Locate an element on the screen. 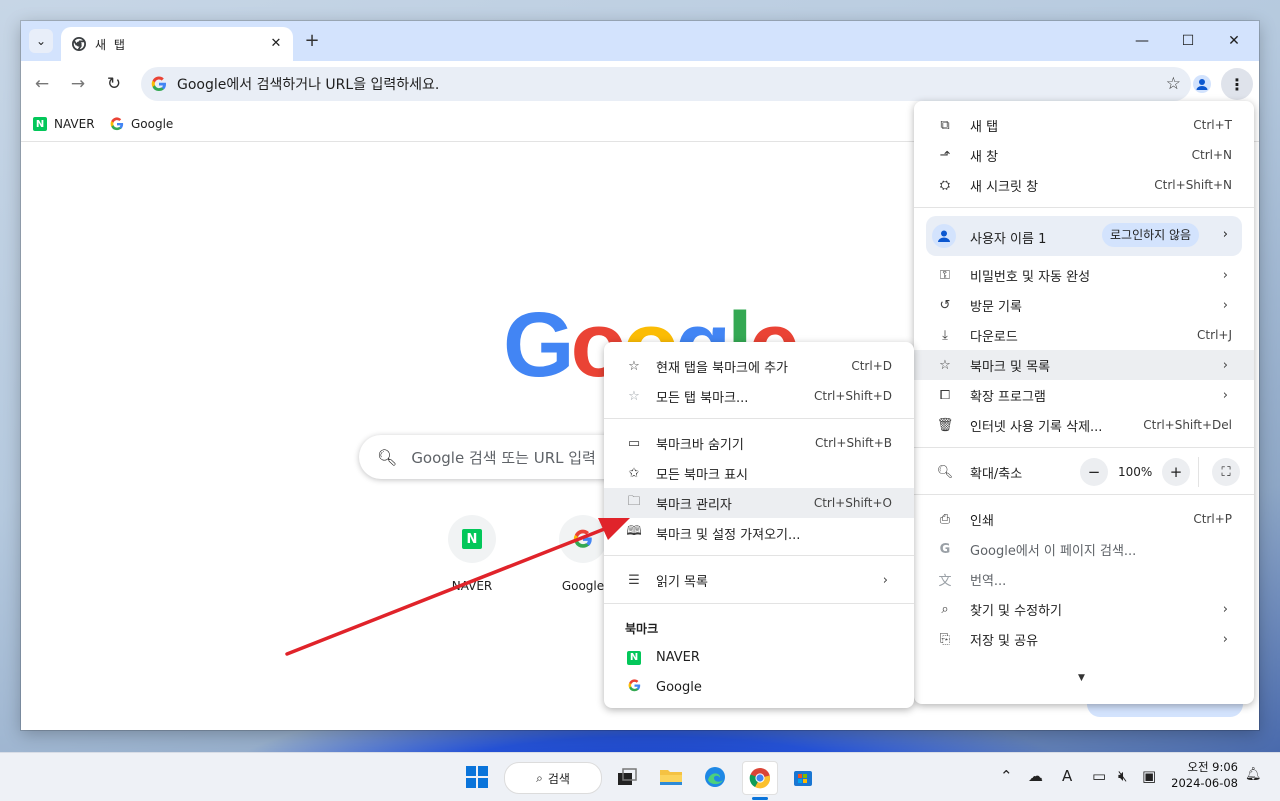 The height and width of the screenshot is (801, 1280). menu-shortcut: Ctrl+Shift+D is located at coordinates (853, 396).